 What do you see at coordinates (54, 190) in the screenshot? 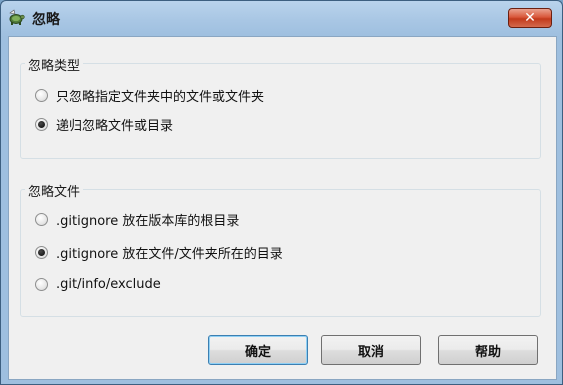
I see `ignore-file-legend: 忽略文件` at bounding box center [54, 190].